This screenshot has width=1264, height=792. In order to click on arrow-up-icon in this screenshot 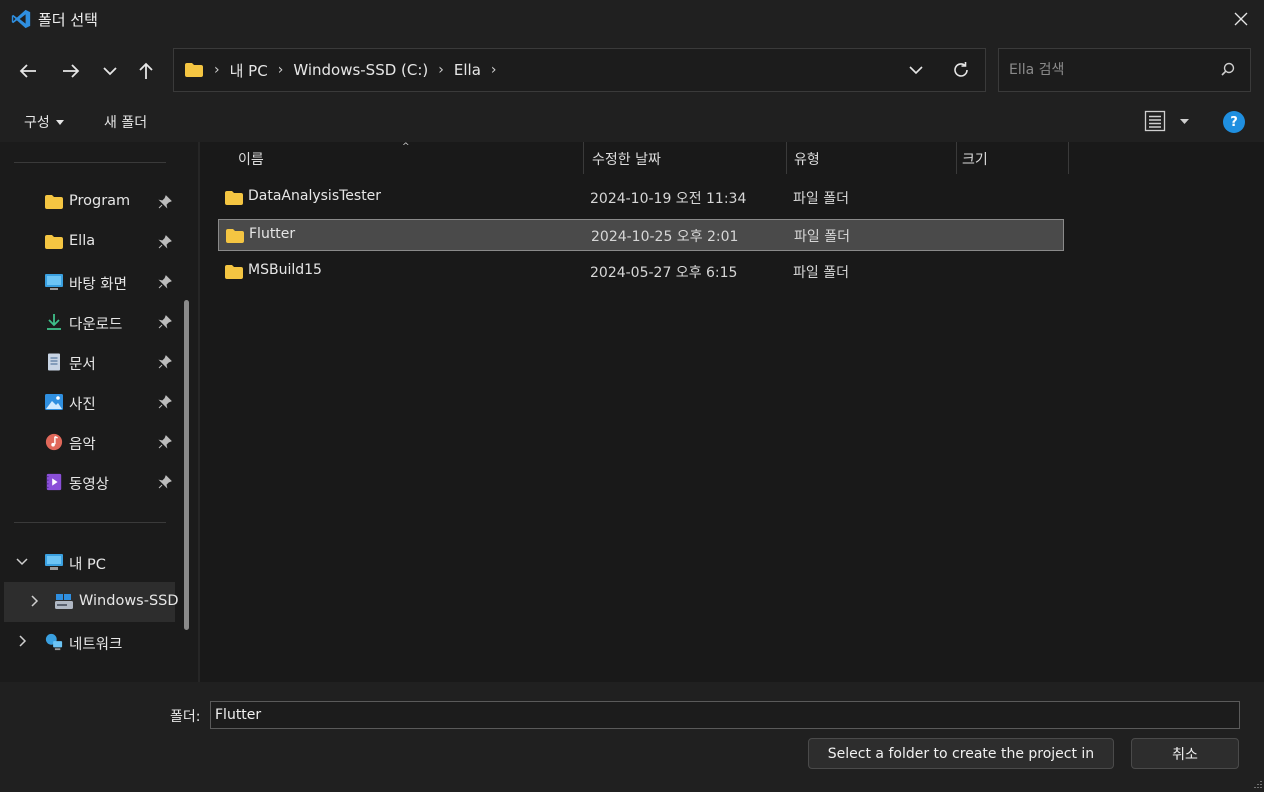, I will do `click(146, 70)`.